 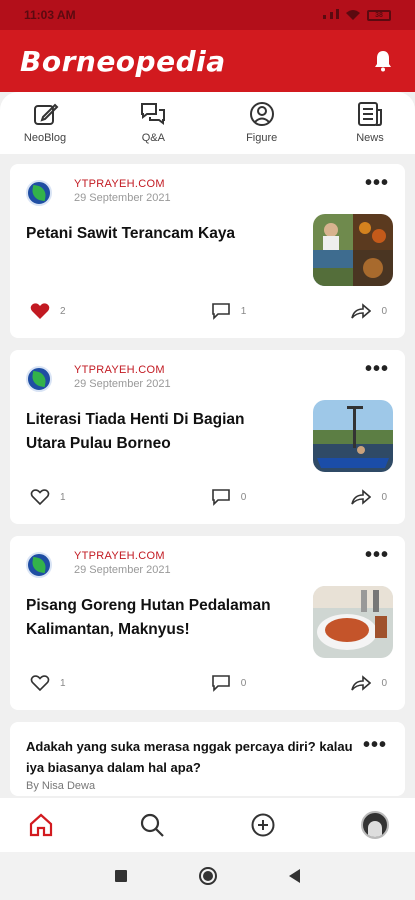 I want to click on user-circle-icon, so click(x=261, y=114).